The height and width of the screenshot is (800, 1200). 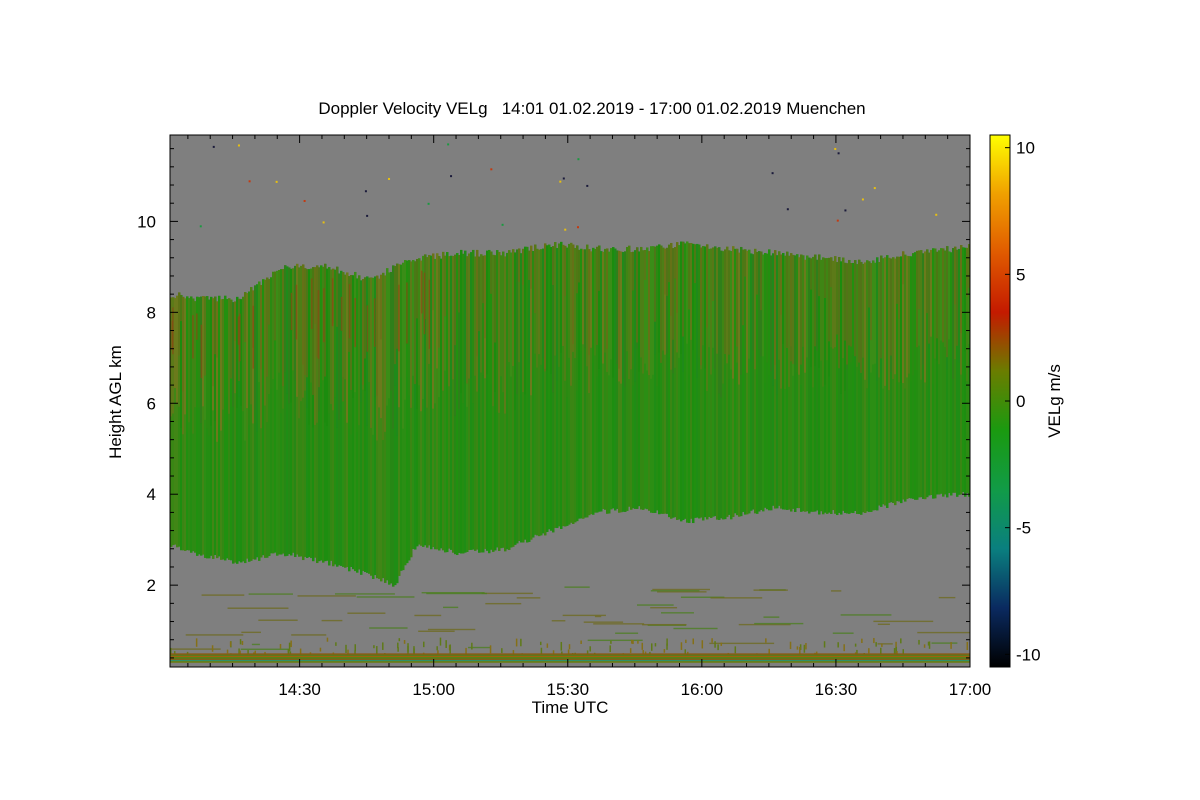 What do you see at coordinates (567, 689) in the screenshot?
I see `x-tick-label: 15:30` at bounding box center [567, 689].